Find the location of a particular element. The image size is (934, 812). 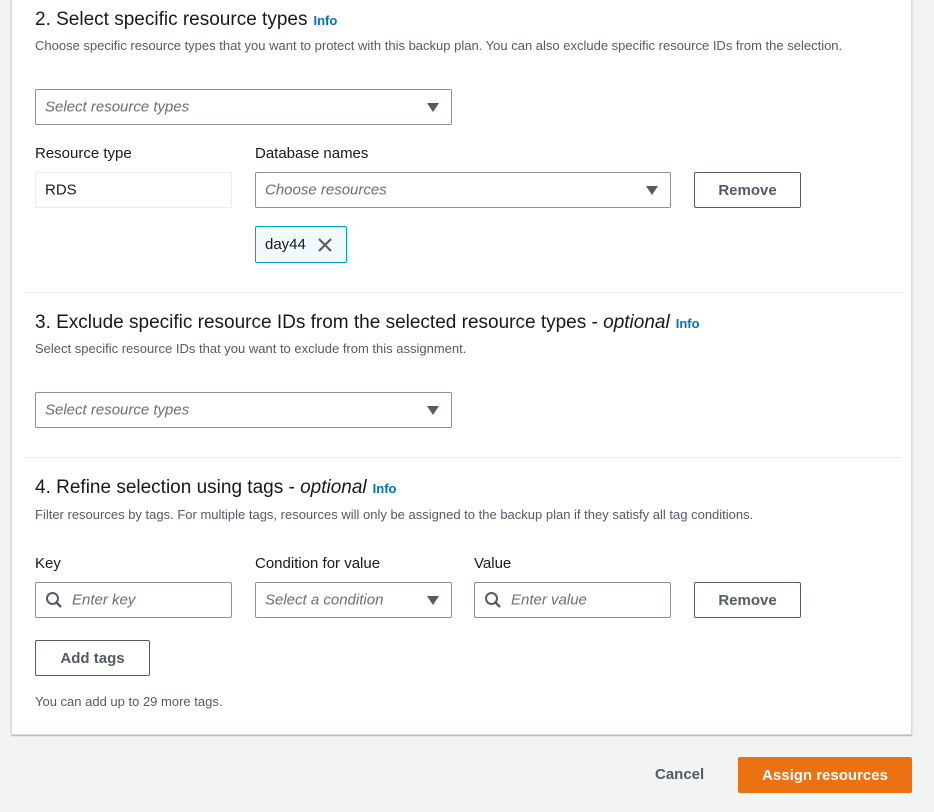

exclude-resource-types-placeholder: Select resource types is located at coordinates (117, 410).